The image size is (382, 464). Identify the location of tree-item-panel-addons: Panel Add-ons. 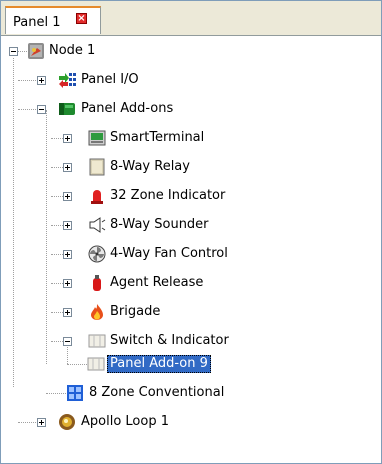
(127, 109).